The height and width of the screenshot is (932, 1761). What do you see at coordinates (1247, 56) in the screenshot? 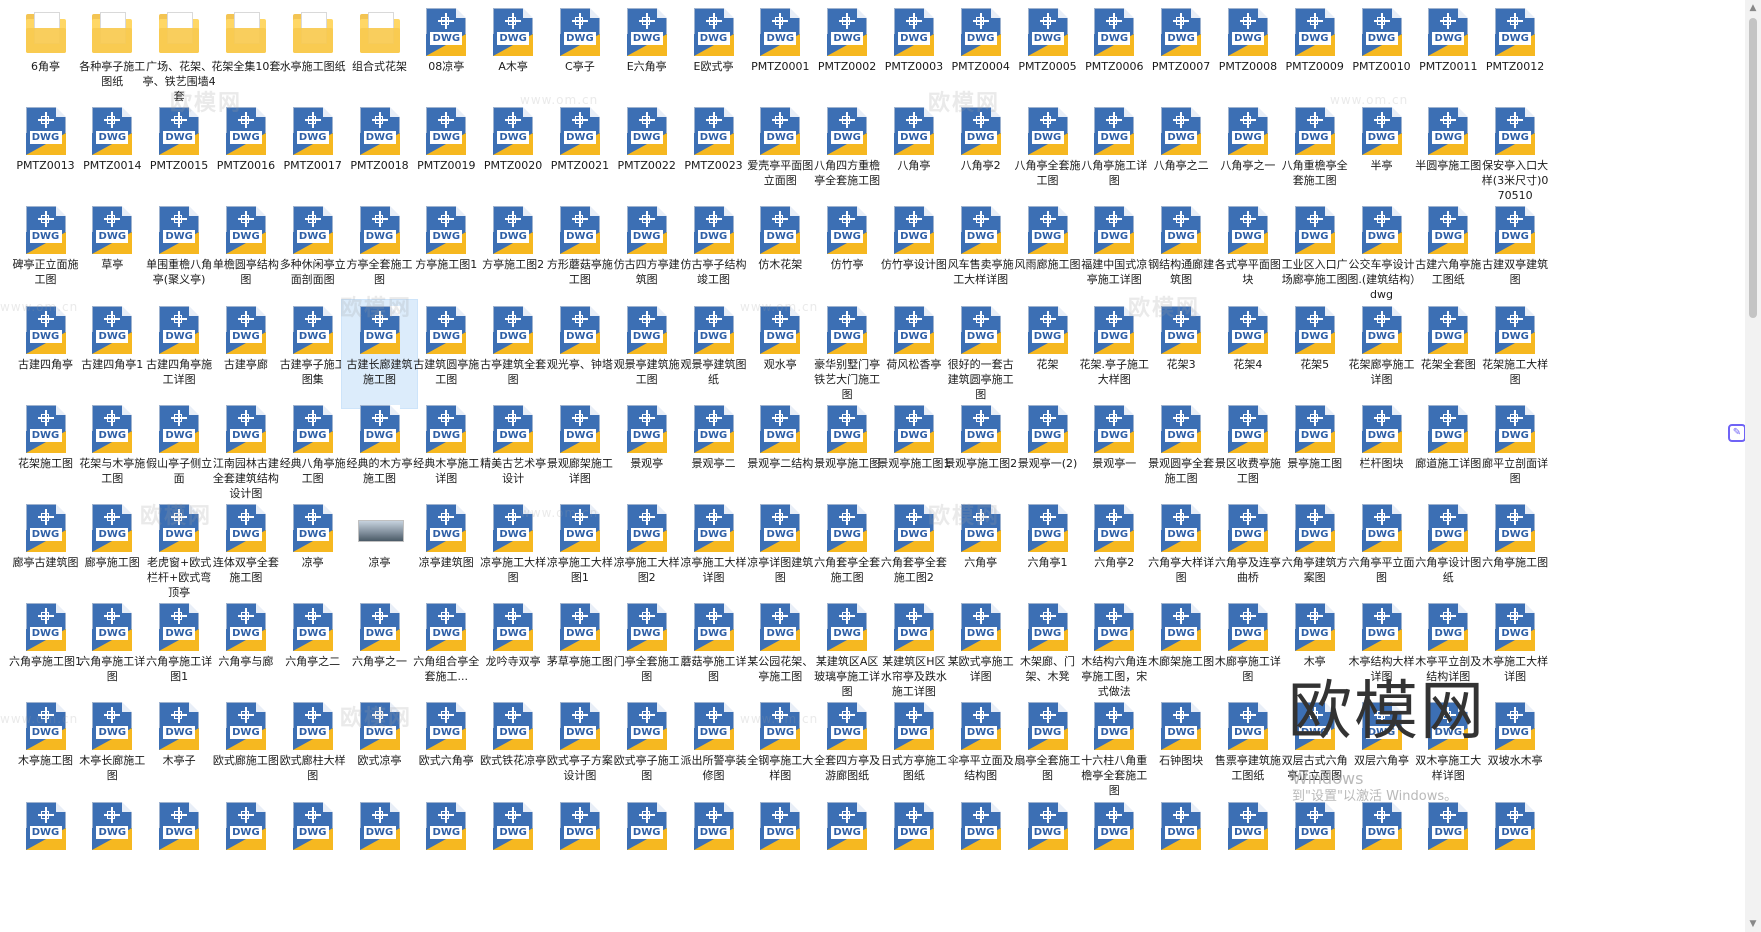
I see `file-item: DWG PMTZ0008` at bounding box center [1247, 56].